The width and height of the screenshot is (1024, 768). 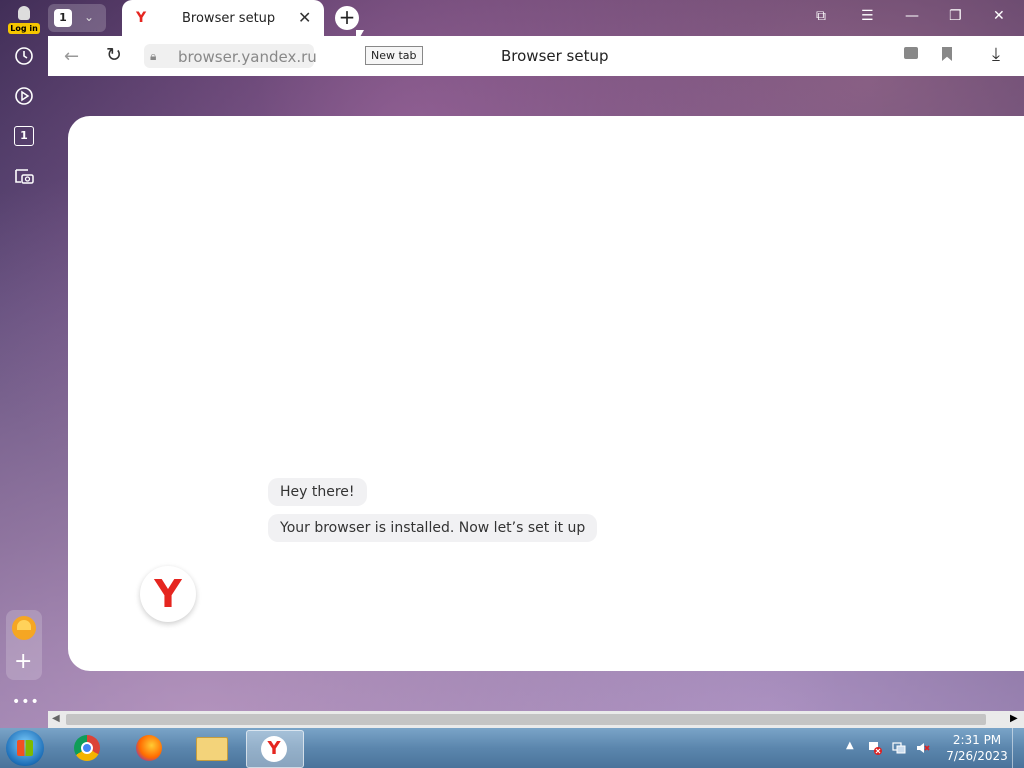 What do you see at coordinates (24, 28) in the screenshot?
I see `login-label: Log in` at bounding box center [24, 28].